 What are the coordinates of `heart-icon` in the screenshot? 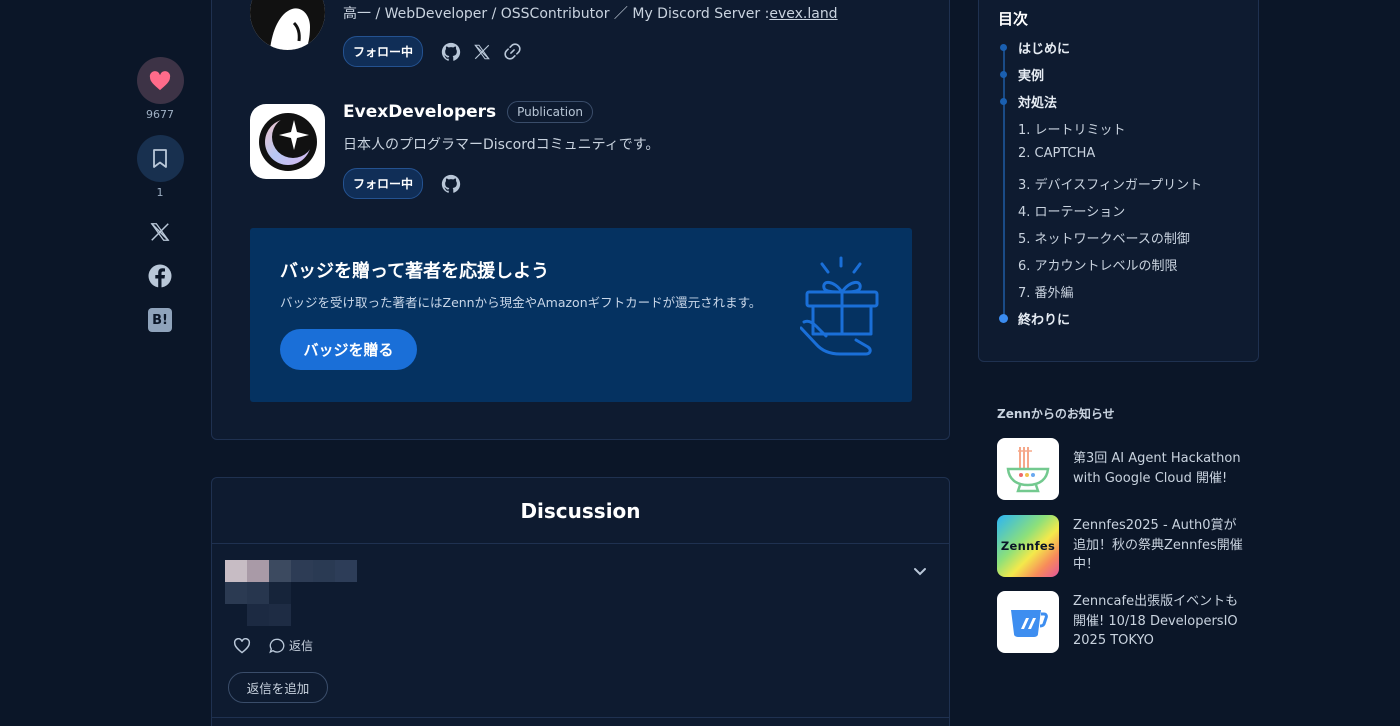 It's located at (160, 80).